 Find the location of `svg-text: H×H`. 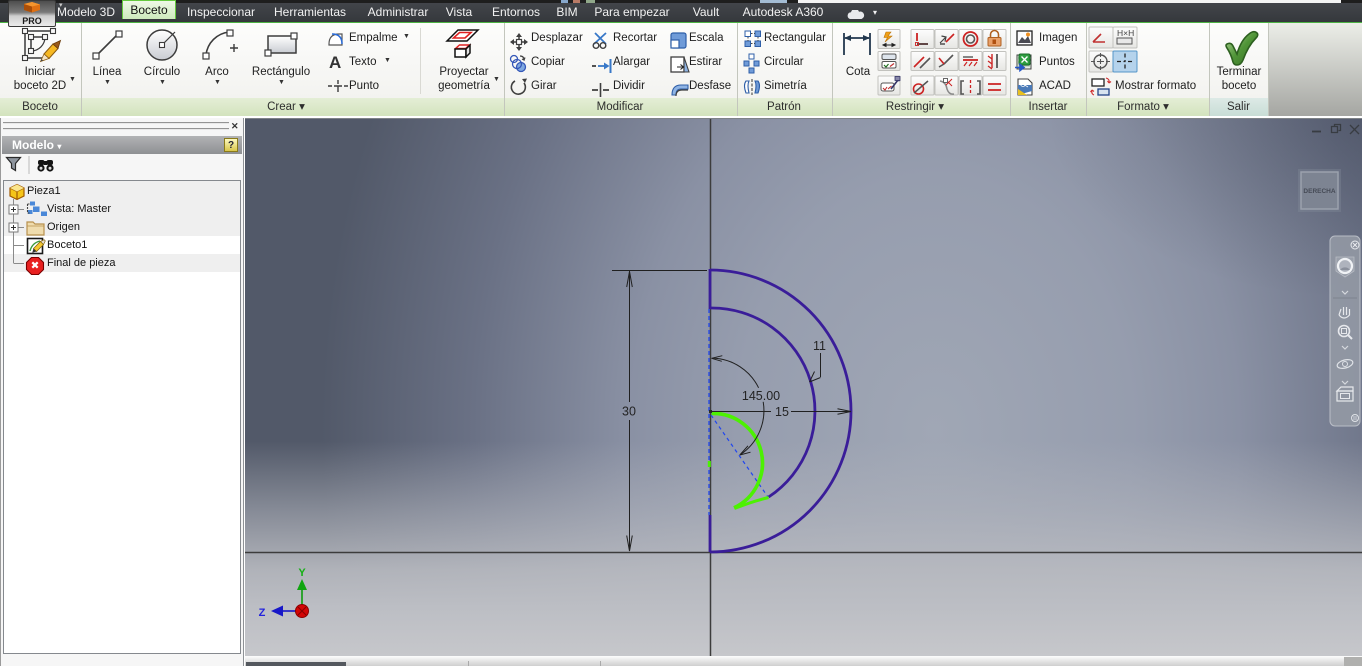

svg-text: H×H is located at coordinates (1125, 33).